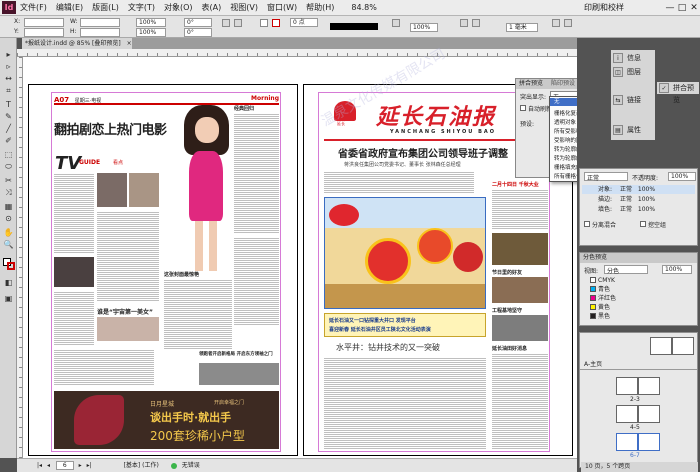  I want to click on sep-view-select: 分色, so click(626, 270).